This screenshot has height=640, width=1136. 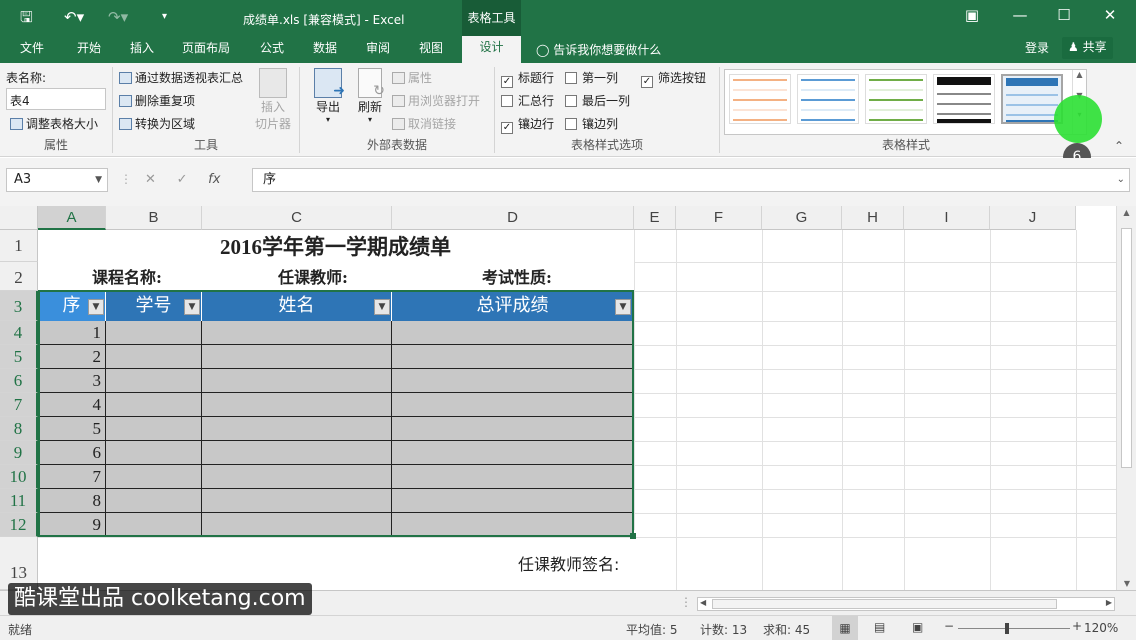 What do you see at coordinates (19, 357) in the screenshot?
I see `row-header-5: 5` at bounding box center [19, 357].